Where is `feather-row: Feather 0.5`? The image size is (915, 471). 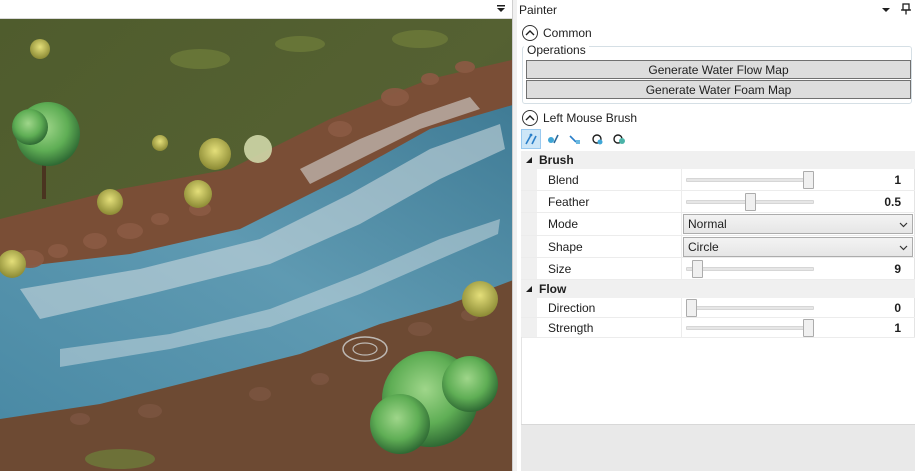
feather-row: Feather 0.5 is located at coordinates (718, 202).